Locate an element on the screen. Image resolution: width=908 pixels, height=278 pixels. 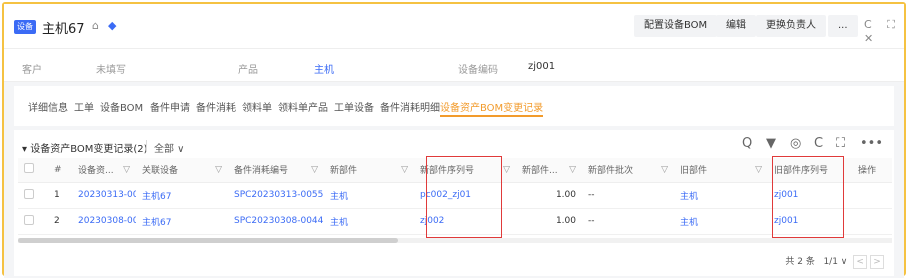
tab-picking-products: 领料单产品 is located at coordinates (303, 106).